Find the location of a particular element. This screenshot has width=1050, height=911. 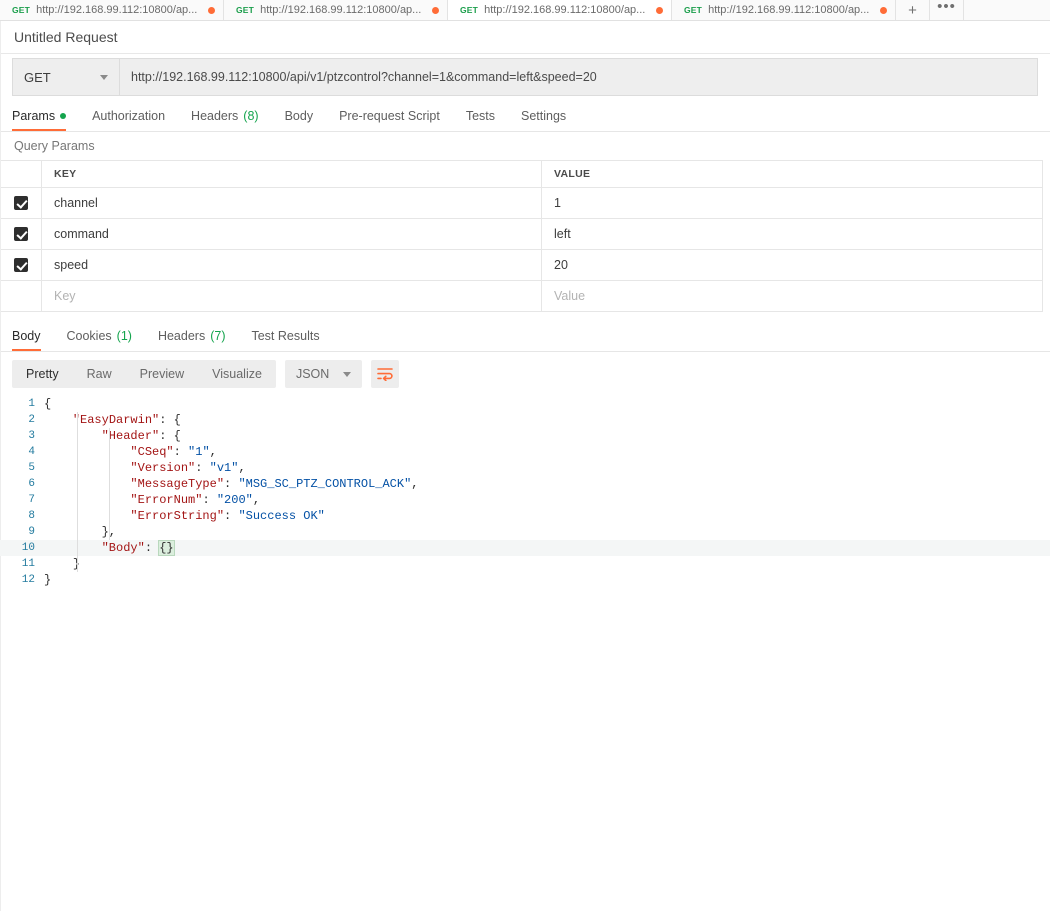

response-tab-headers: Headers (7) is located at coordinates (192, 335).